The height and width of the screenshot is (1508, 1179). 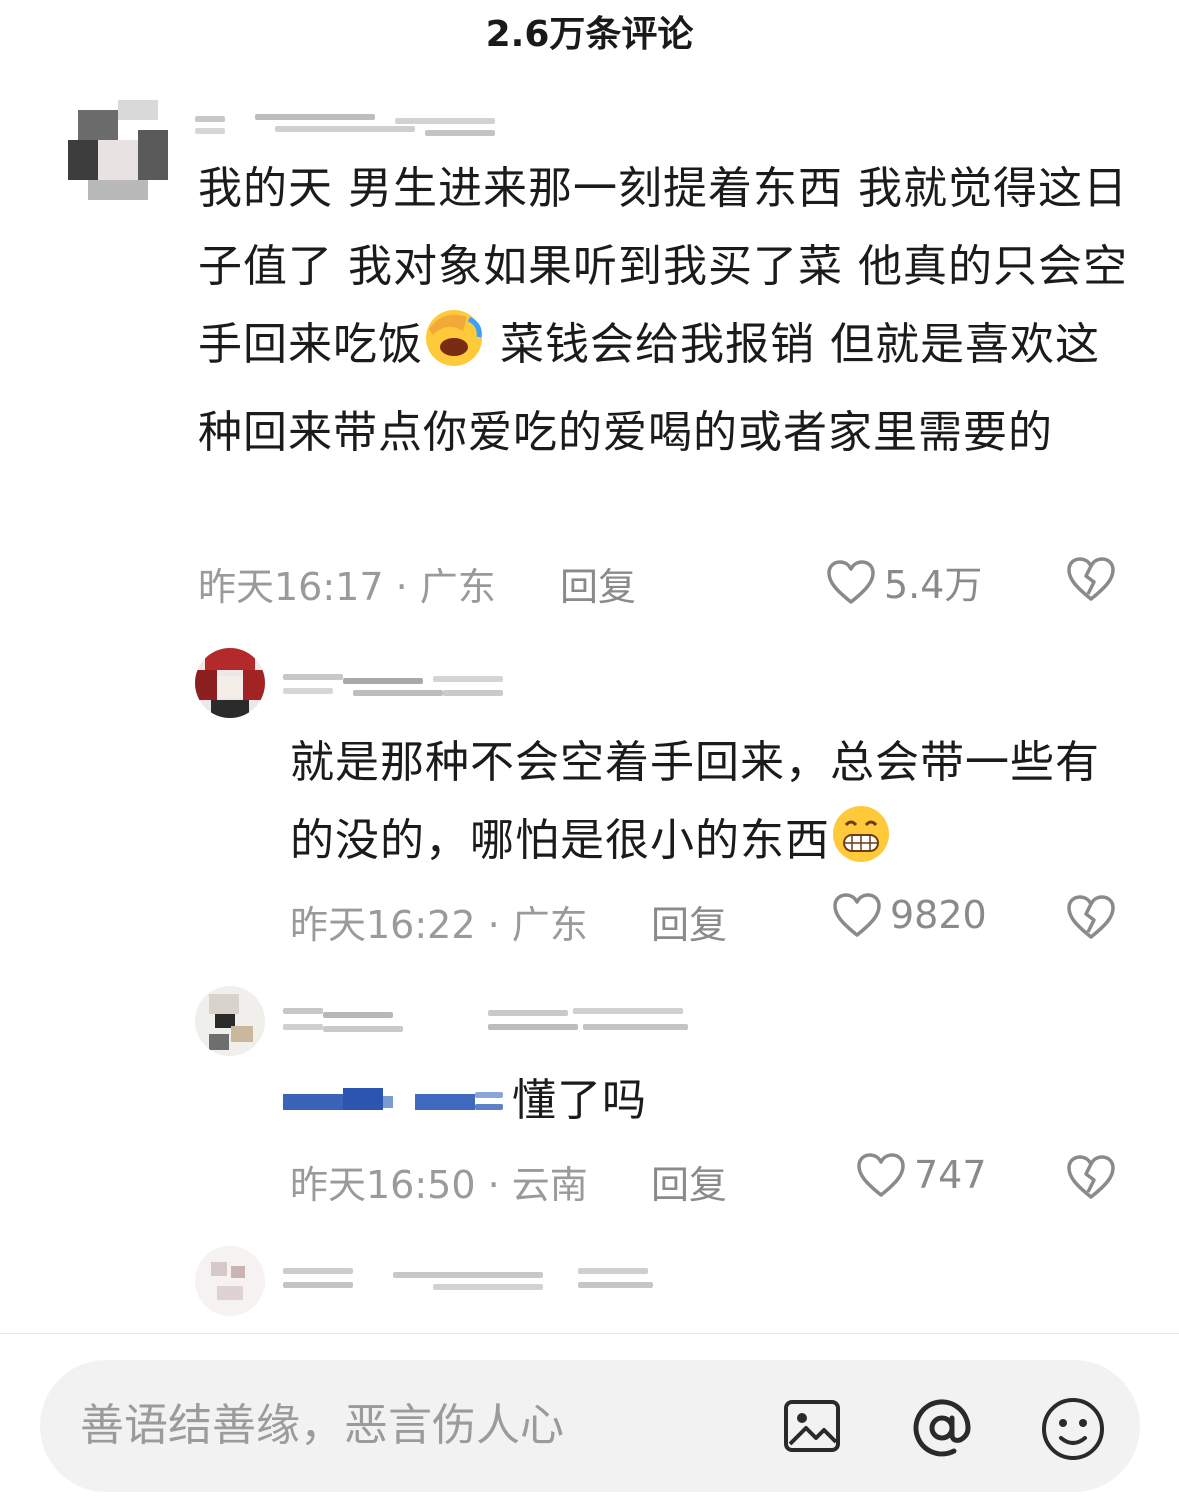 I want to click on like-button: 5.4万, so click(x=904, y=581).